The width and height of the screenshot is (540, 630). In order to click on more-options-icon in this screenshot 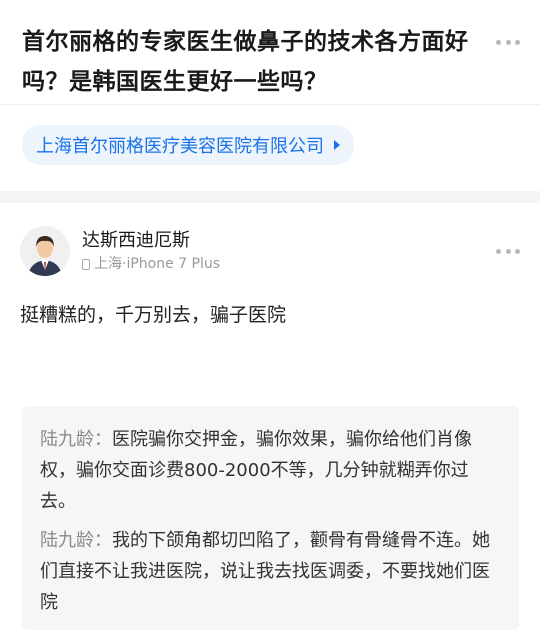, I will do `click(508, 42)`.